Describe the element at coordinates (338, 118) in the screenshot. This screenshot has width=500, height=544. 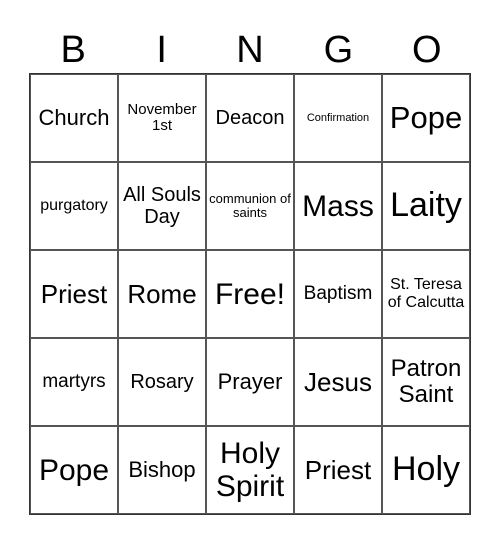
I see `bingo-cell: Confirmation` at that location.